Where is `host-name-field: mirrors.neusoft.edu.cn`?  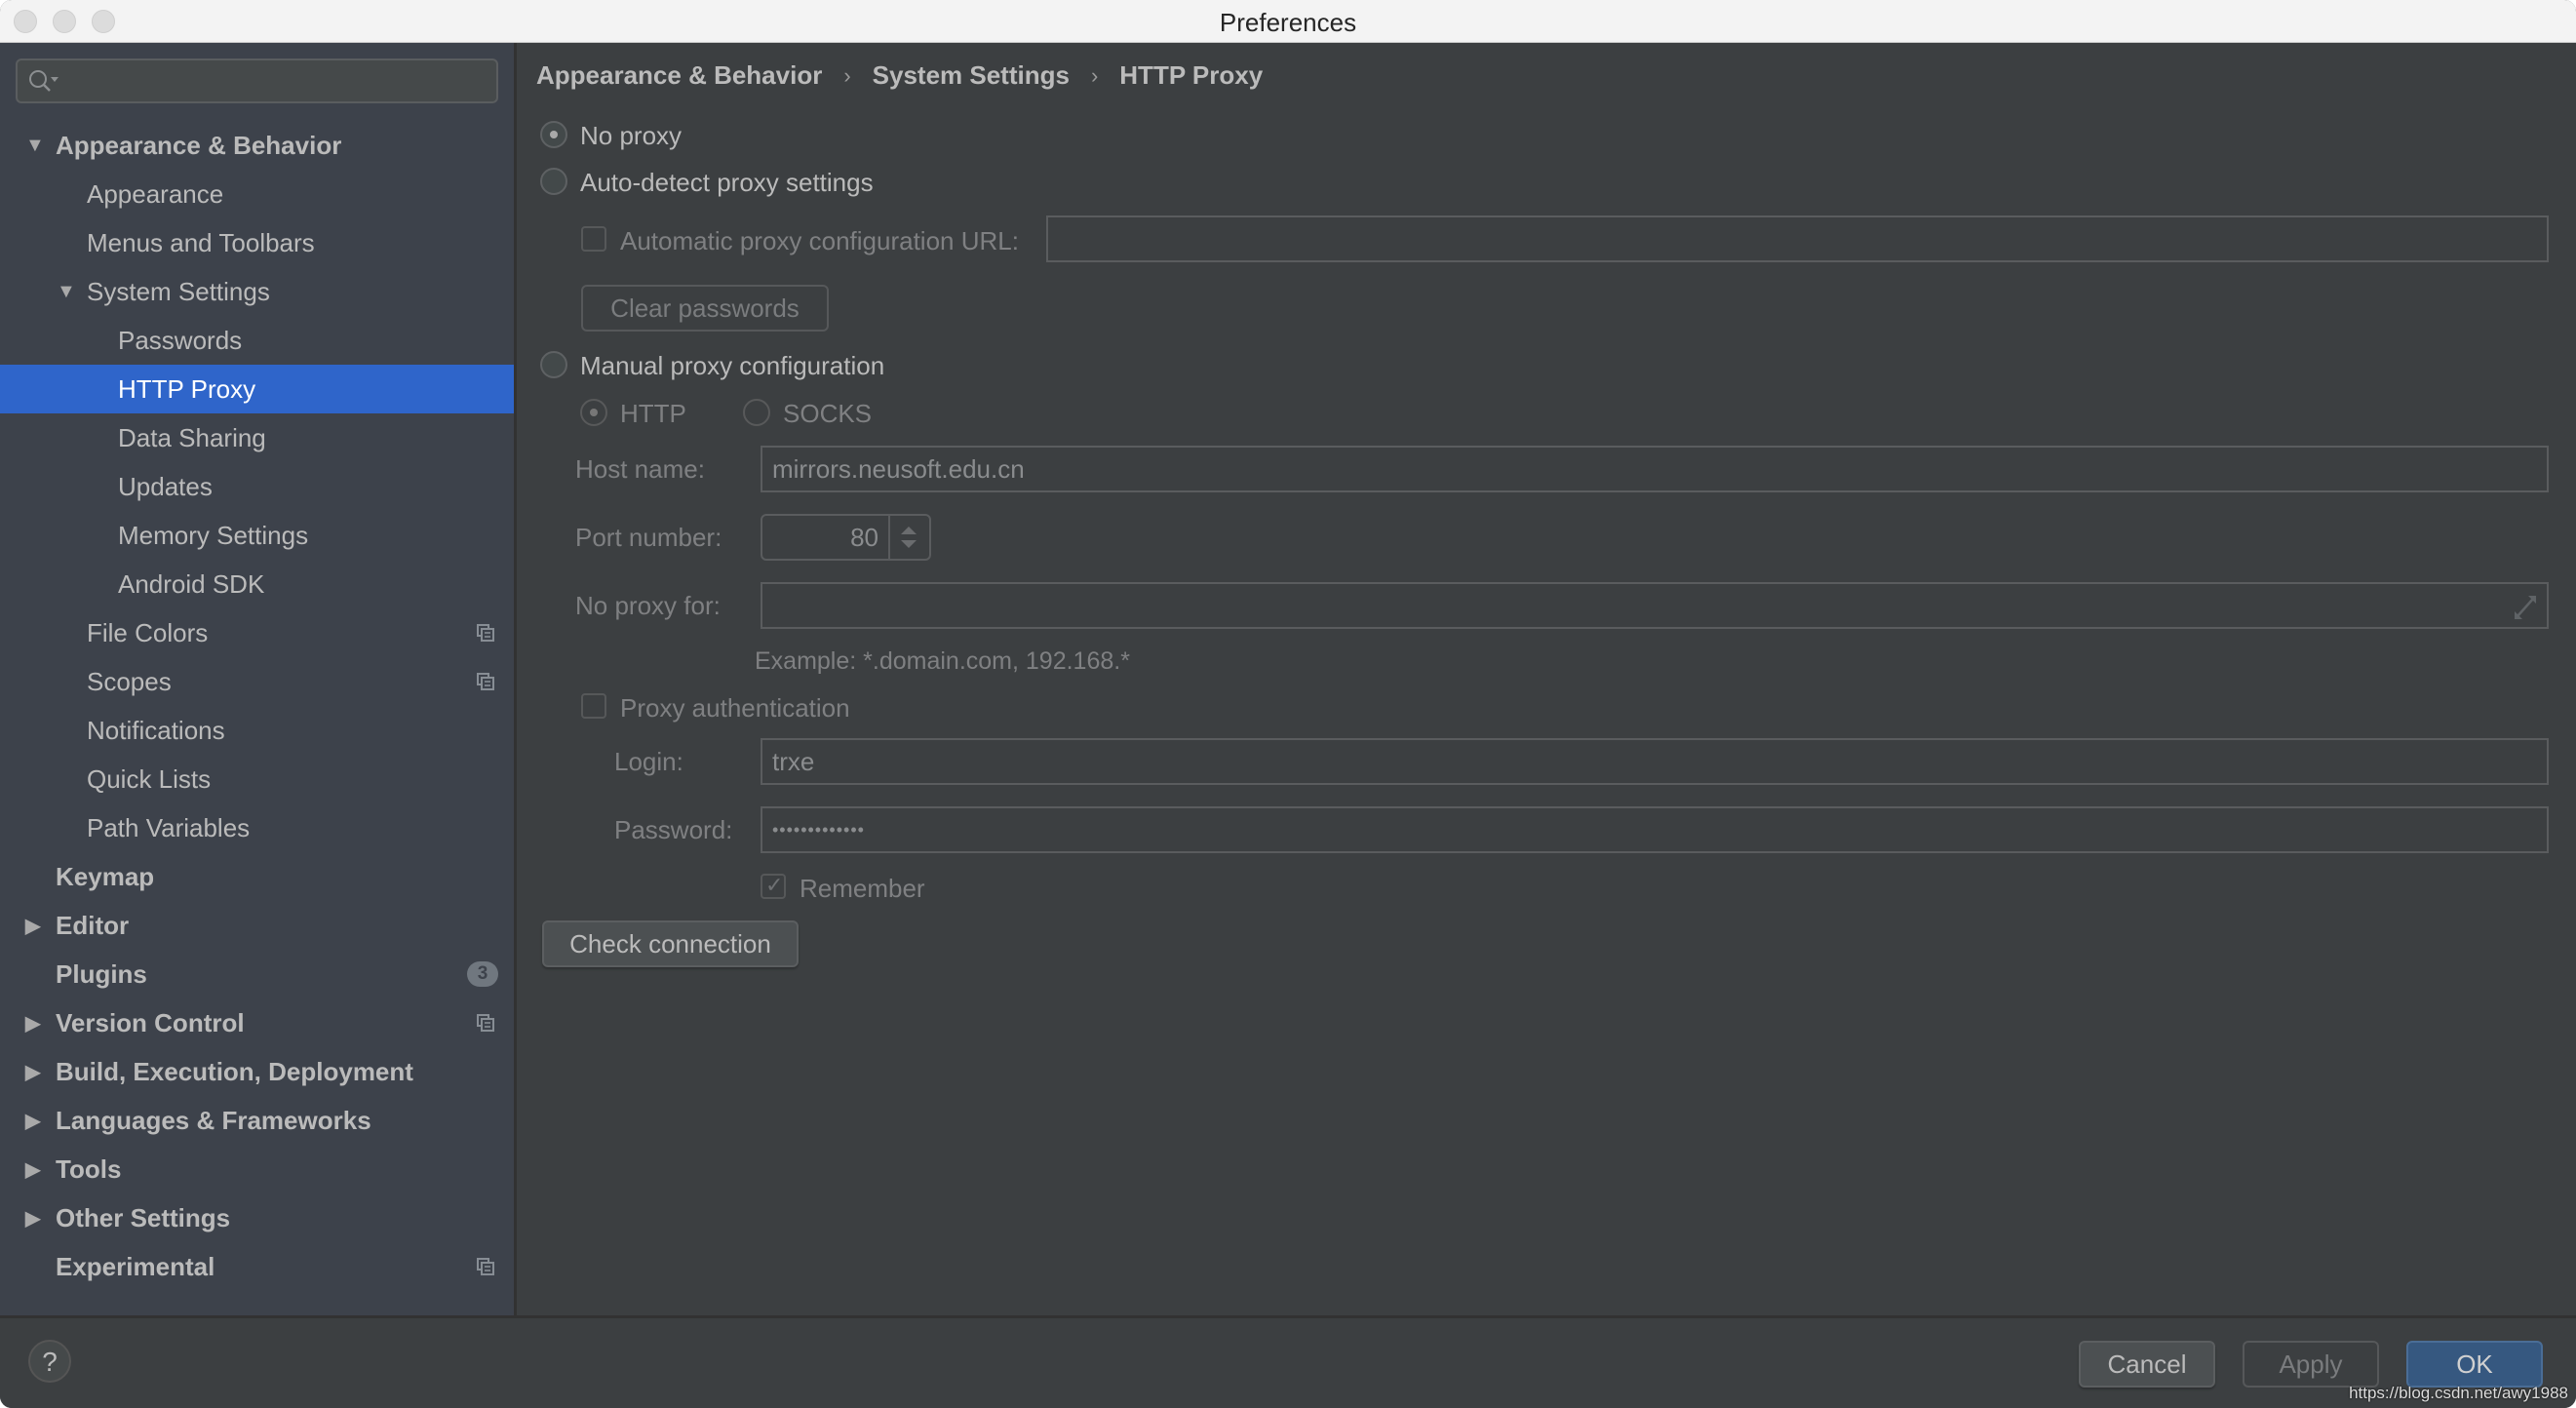 host-name-field: mirrors.neusoft.edu.cn is located at coordinates (1655, 469).